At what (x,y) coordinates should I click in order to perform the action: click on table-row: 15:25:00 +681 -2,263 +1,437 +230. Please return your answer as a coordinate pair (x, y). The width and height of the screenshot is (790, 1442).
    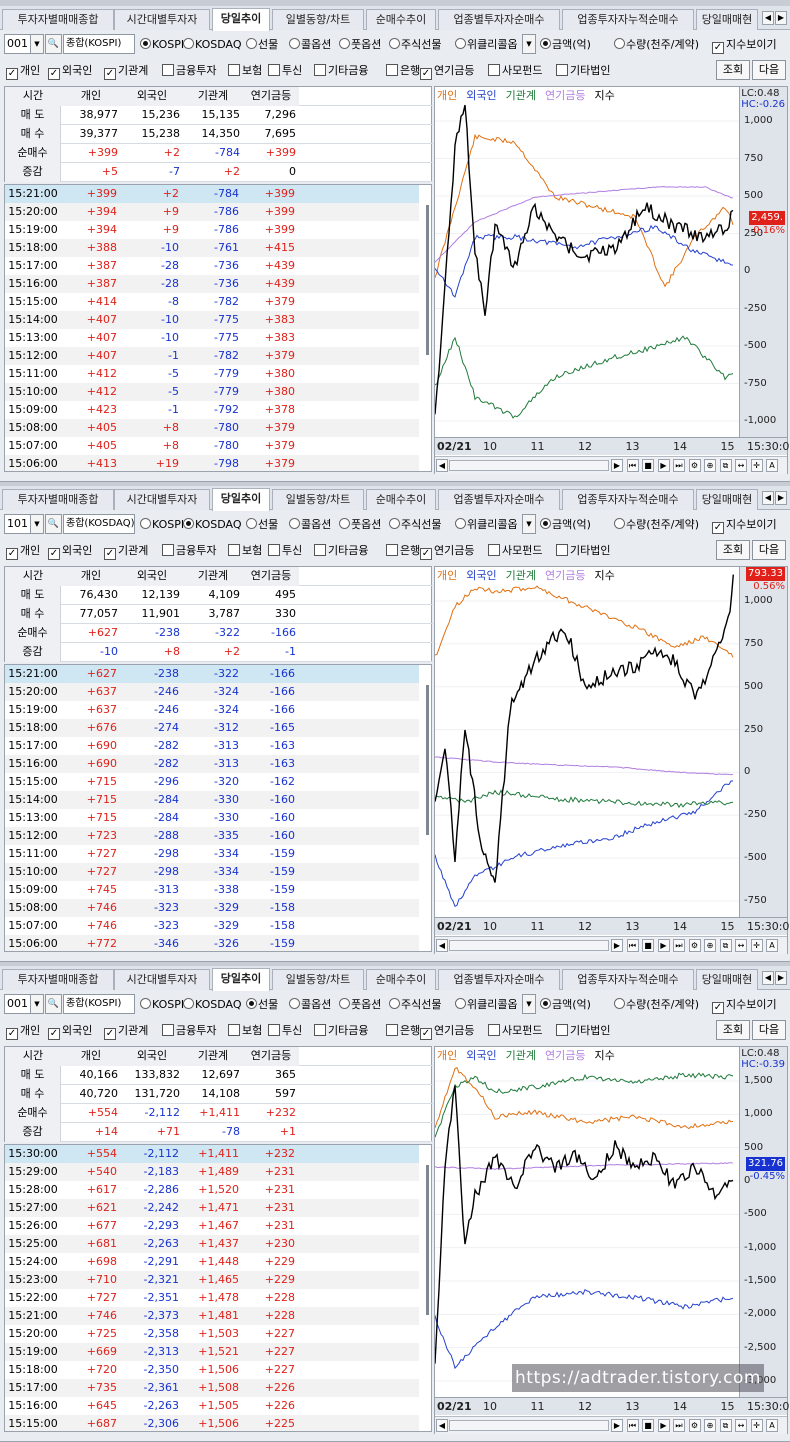
    Looking at the image, I should click on (212, 1244).